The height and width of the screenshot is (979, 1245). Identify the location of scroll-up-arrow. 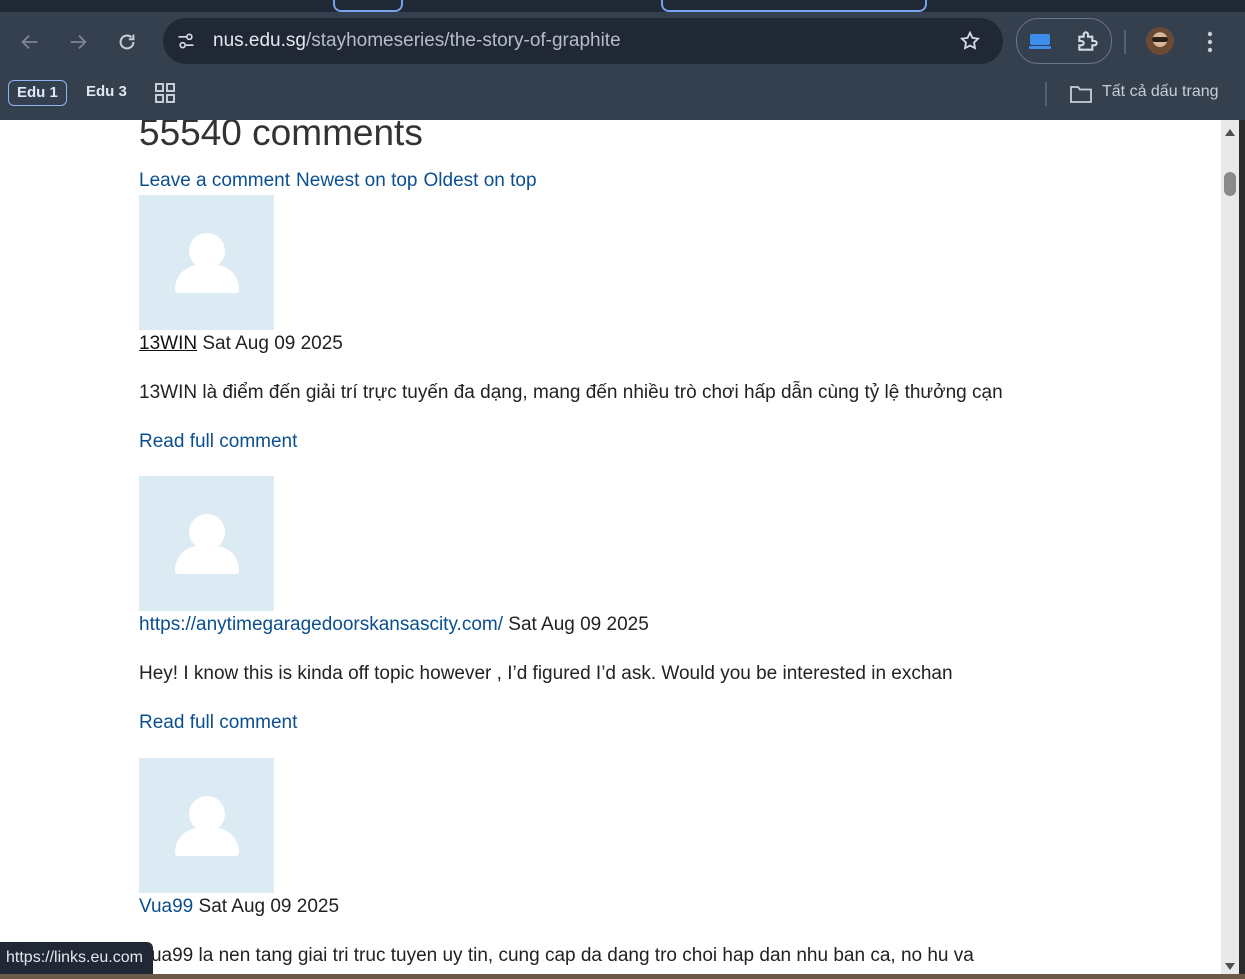
(1230, 132).